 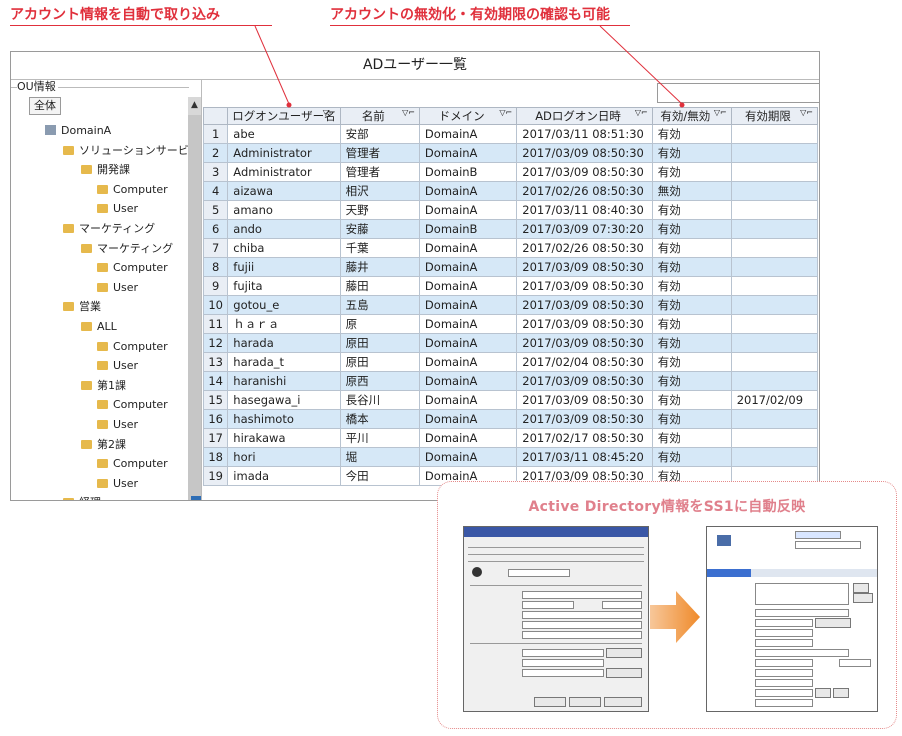 What do you see at coordinates (774, 116) in the screenshot?
I see `column-header: ▽⌐ 有効期限` at bounding box center [774, 116].